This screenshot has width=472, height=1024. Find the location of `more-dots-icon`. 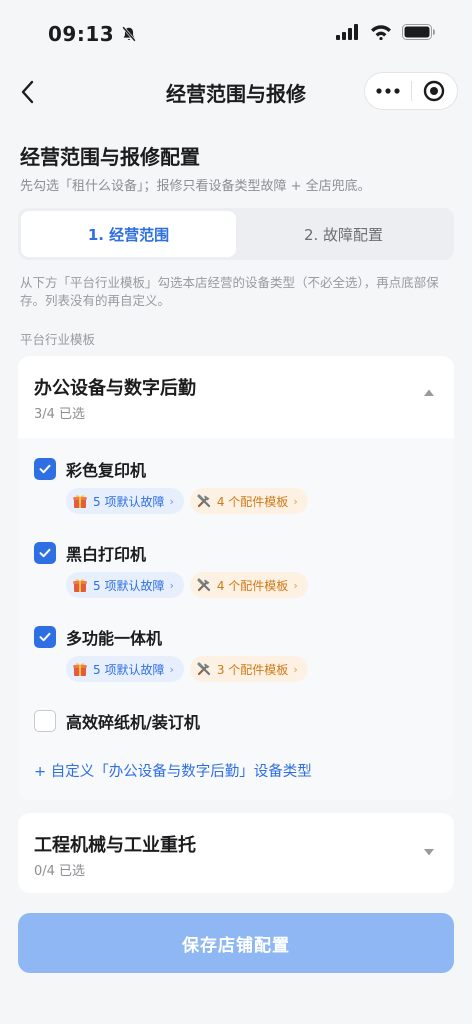

more-dots-icon is located at coordinates (388, 91).